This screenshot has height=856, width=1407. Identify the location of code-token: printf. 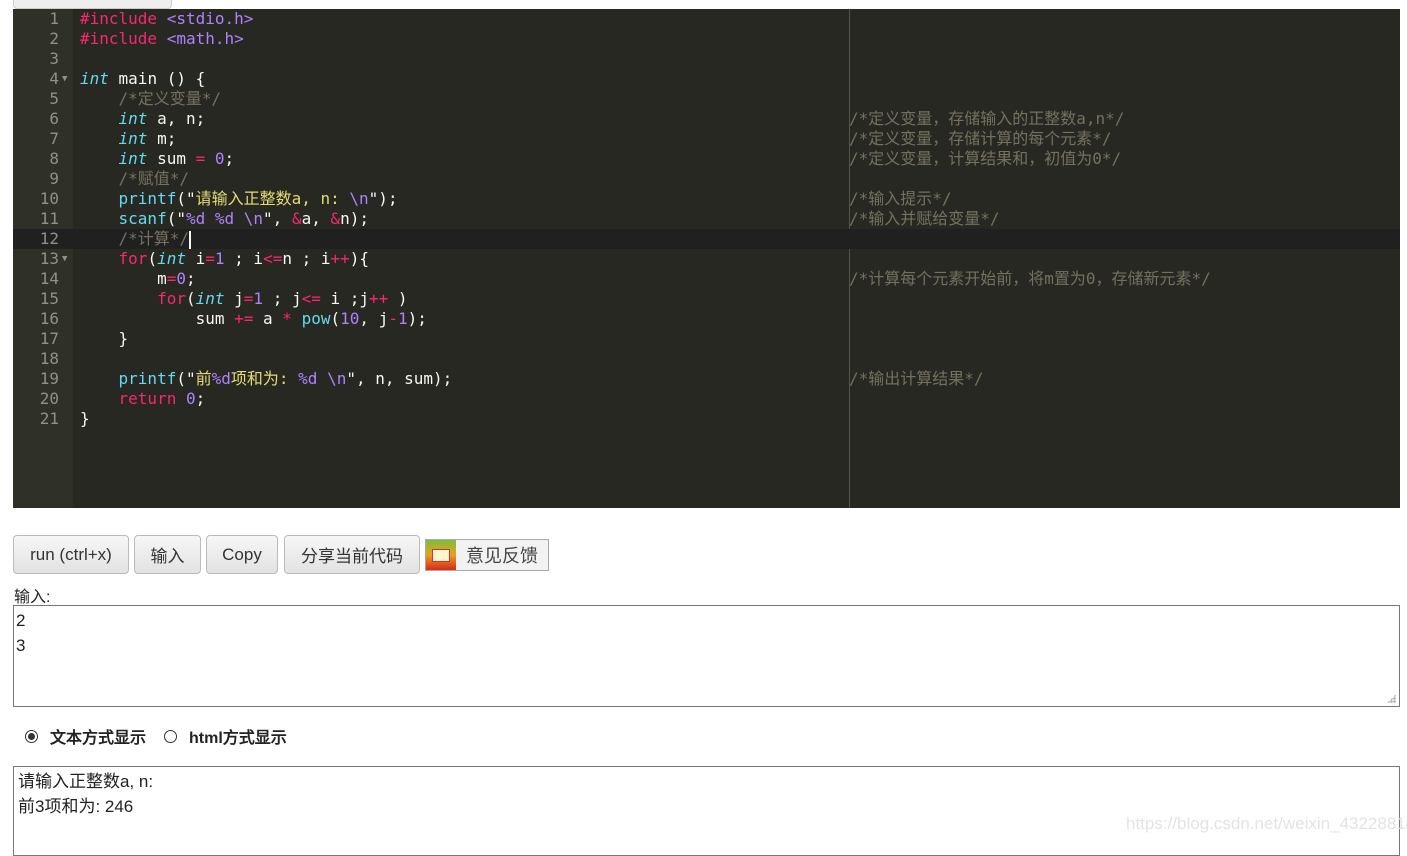
(147, 198).